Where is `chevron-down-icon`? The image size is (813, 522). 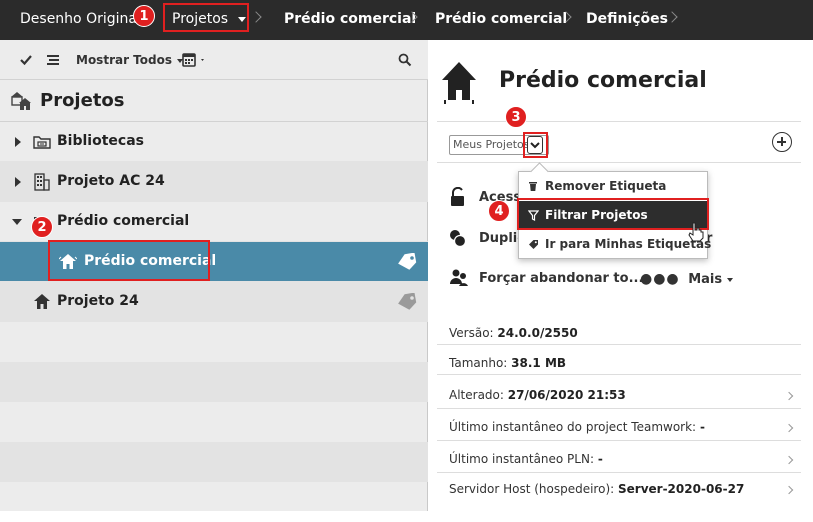
chevron-down-icon is located at coordinates (535, 145).